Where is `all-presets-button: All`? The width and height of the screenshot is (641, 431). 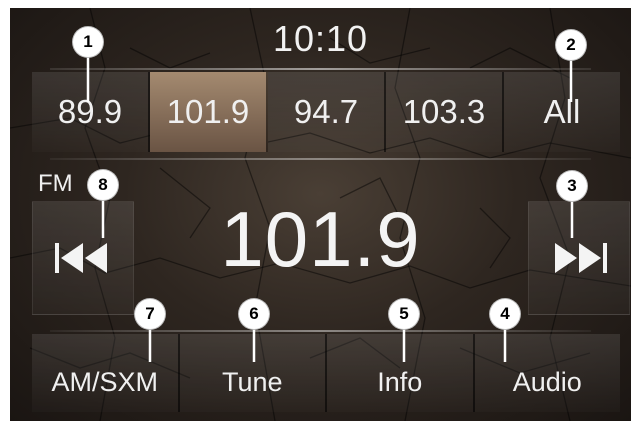 all-presets-button: All is located at coordinates (562, 112).